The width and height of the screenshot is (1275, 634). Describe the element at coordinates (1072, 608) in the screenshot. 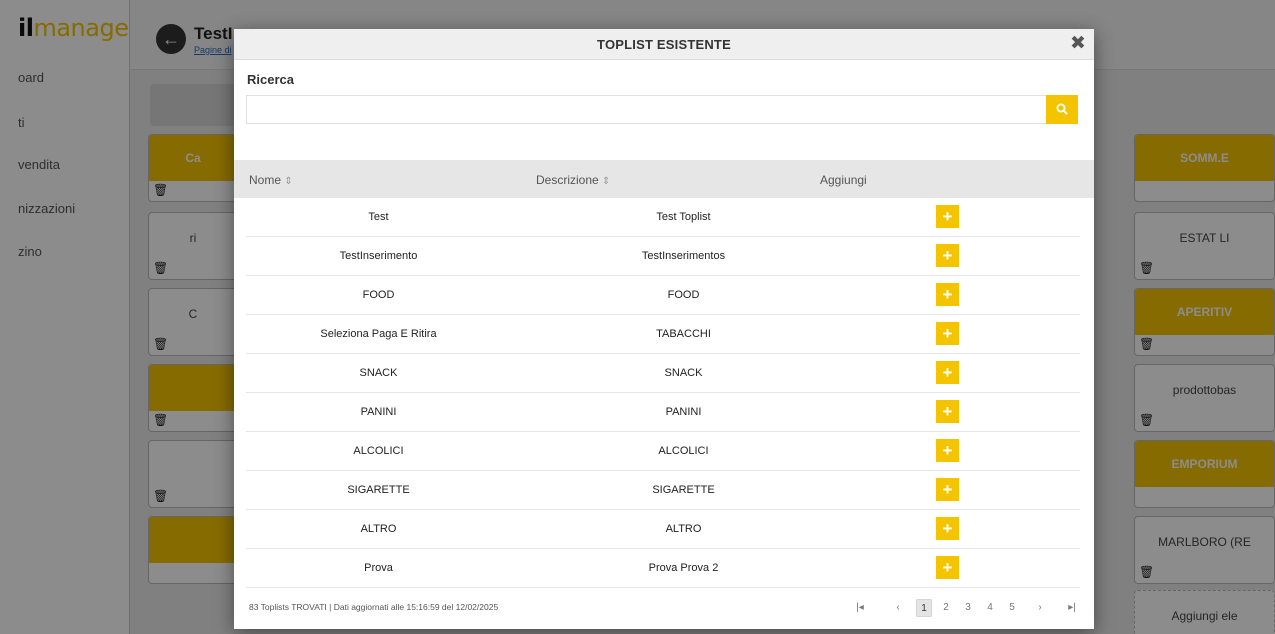

I see `last-page-icon: ▸|` at that location.